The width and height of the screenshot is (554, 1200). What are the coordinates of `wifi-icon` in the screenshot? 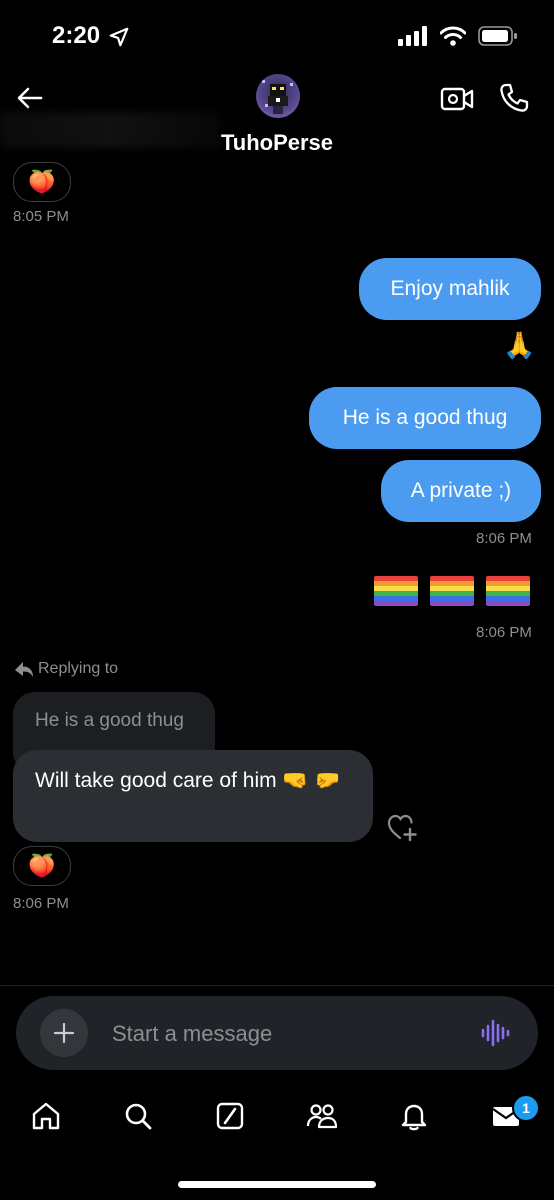 It's located at (453, 36).